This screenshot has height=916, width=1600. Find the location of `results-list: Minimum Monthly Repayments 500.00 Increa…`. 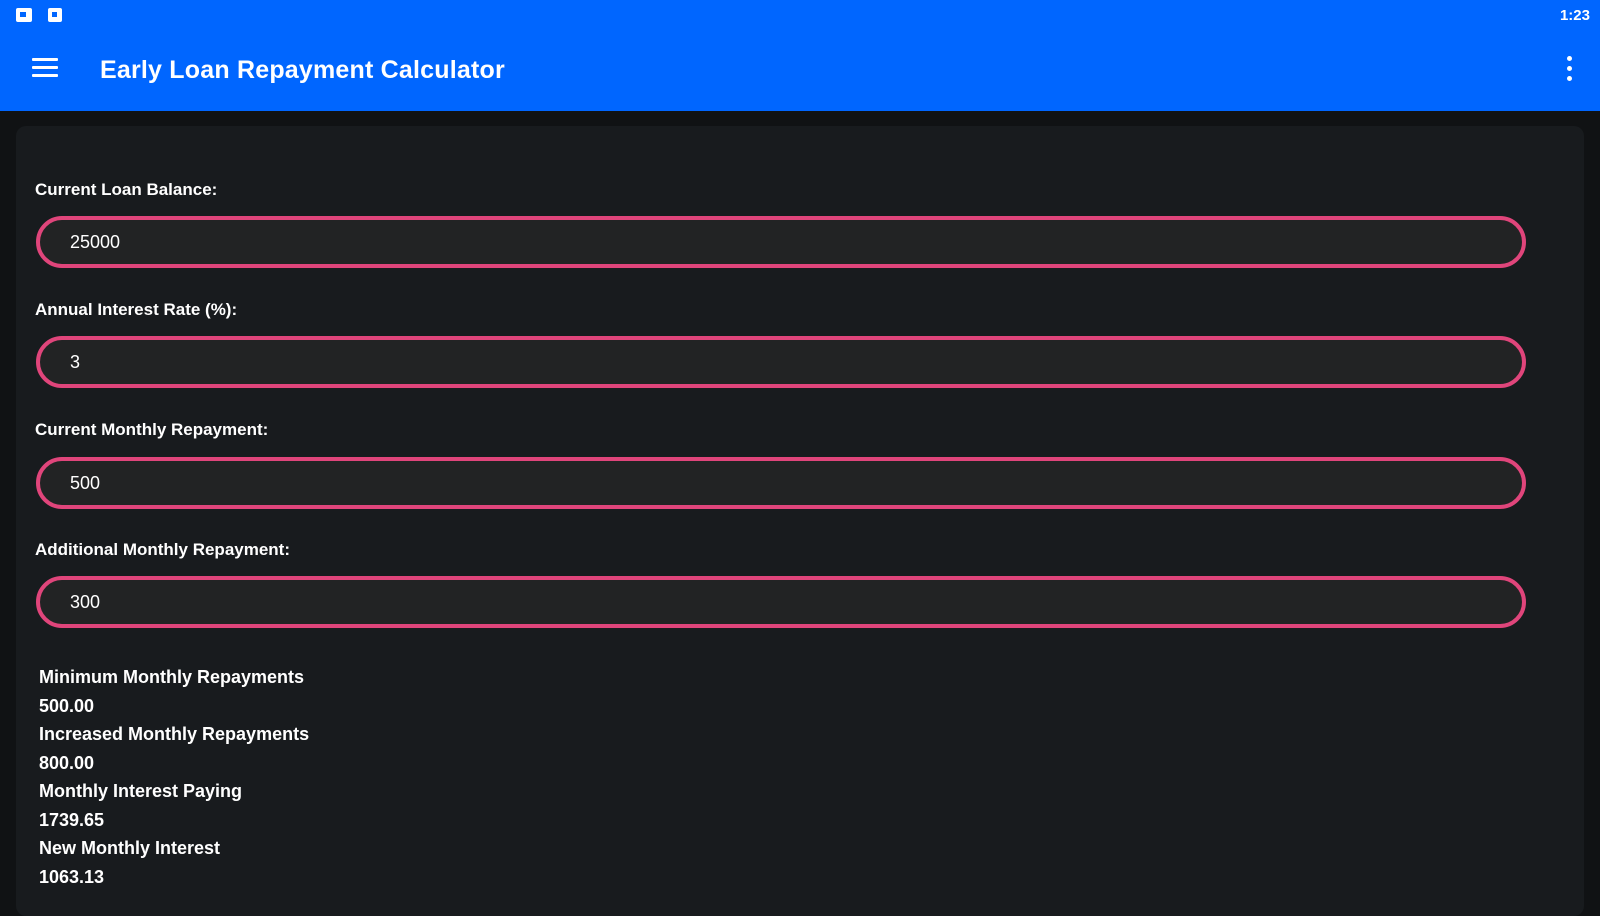

results-list: Minimum Monthly Repayments 500.00 Increa… is located at coordinates (174, 777).